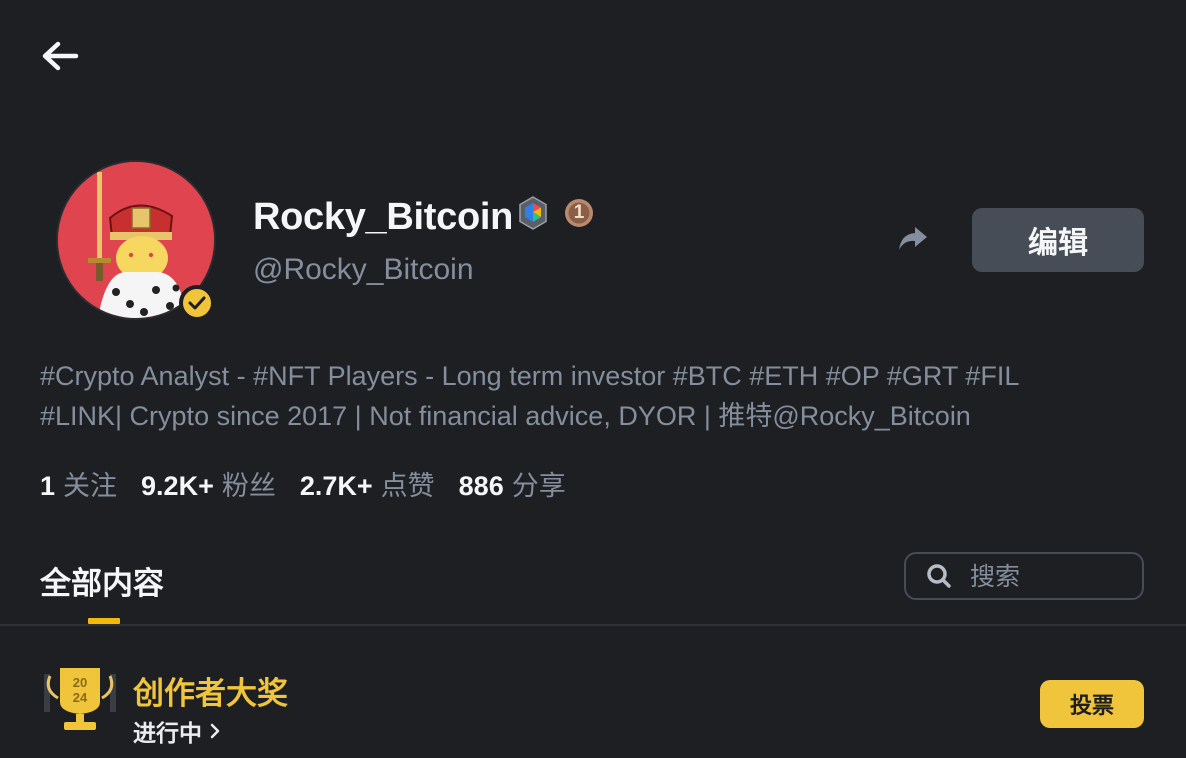  What do you see at coordinates (481, 486) in the screenshot?
I see `stat-value: 886` at bounding box center [481, 486].